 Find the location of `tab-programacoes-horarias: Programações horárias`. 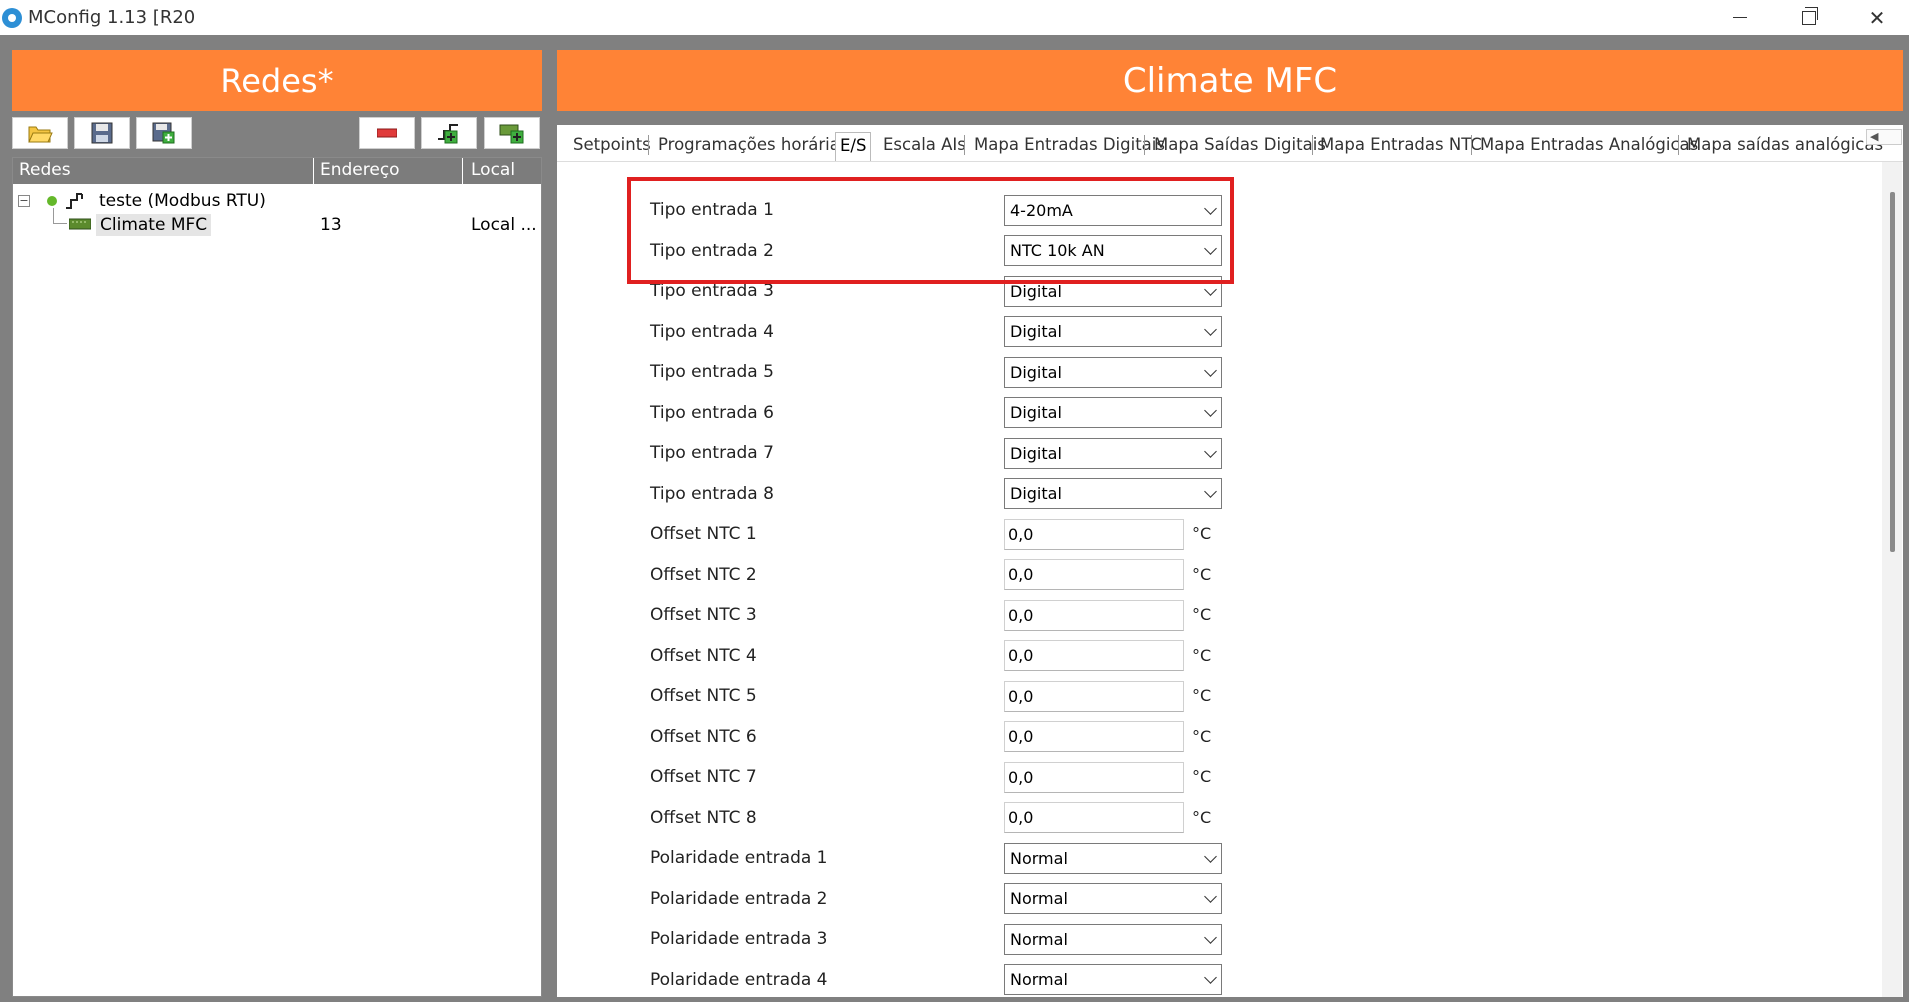

tab-programacoes-horarias: Programações horárias is located at coordinates (753, 144).